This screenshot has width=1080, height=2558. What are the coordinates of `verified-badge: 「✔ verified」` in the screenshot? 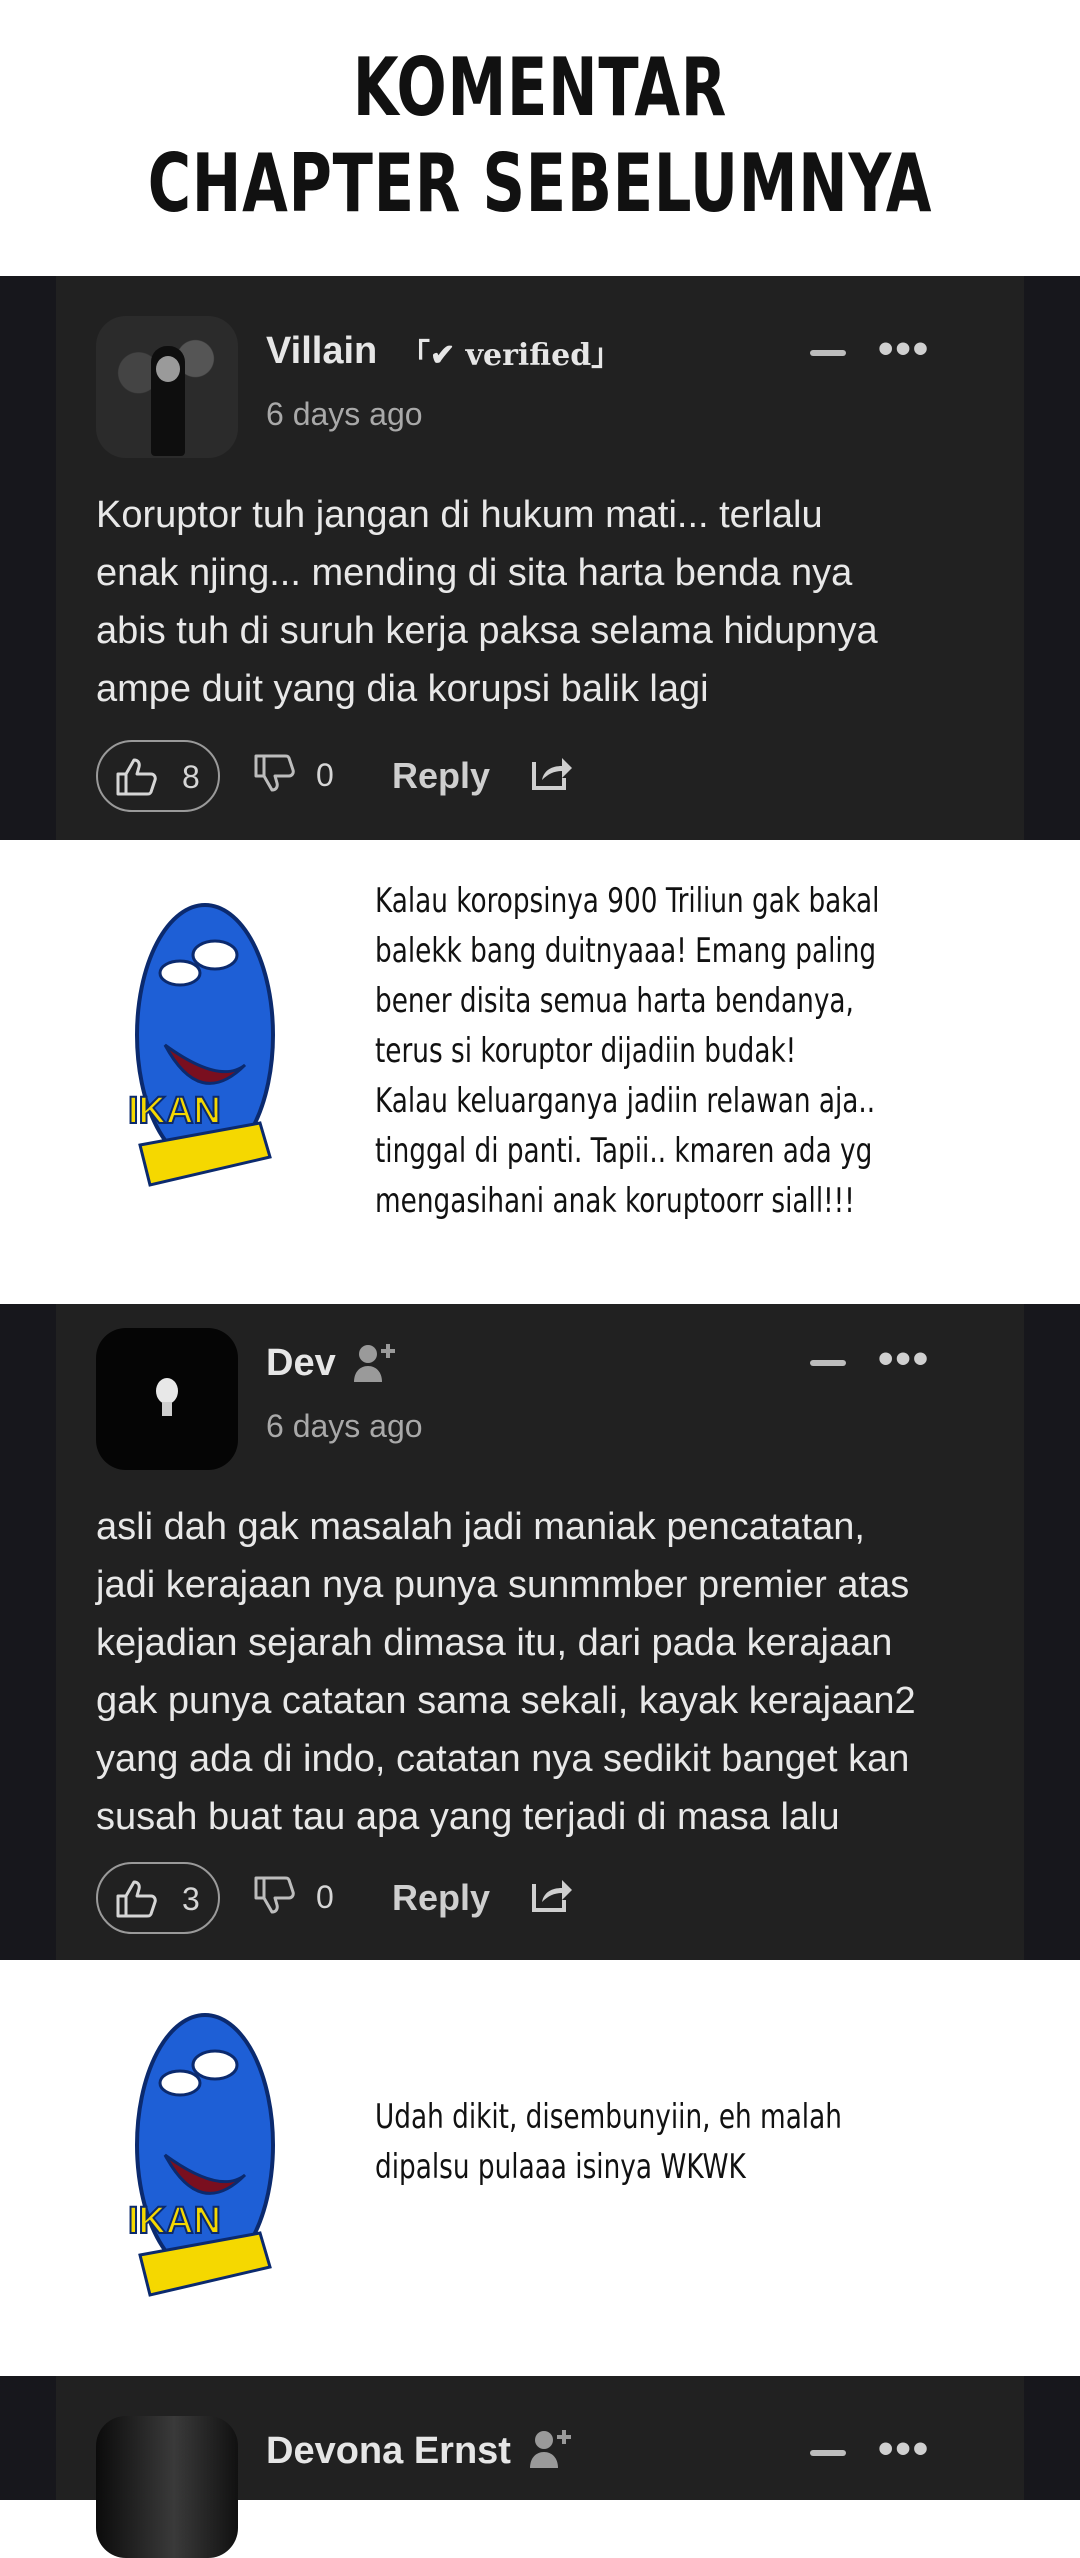 It's located at (511, 355).